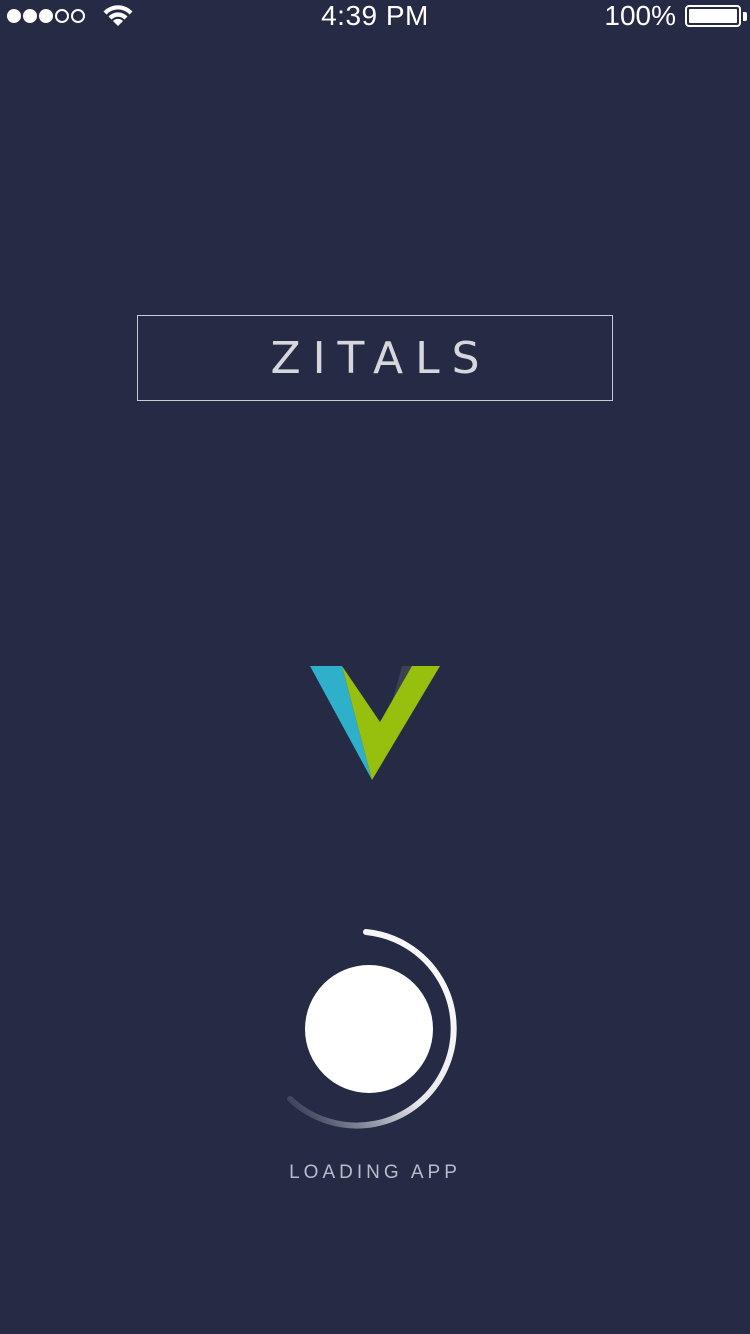 This screenshot has width=750, height=1334. I want to click on spinner-core, so click(369, 1029).